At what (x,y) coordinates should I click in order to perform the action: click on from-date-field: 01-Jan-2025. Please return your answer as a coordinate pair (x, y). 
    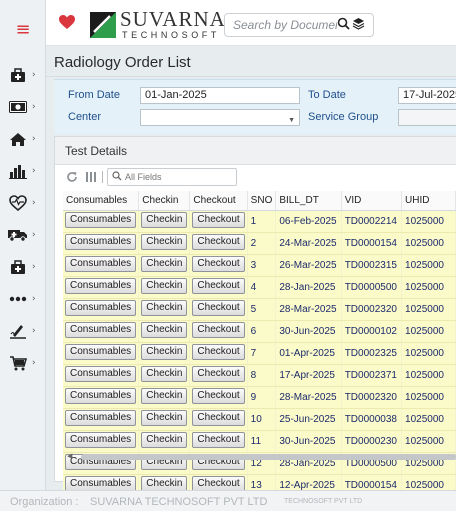
    Looking at the image, I should click on (220, 95).